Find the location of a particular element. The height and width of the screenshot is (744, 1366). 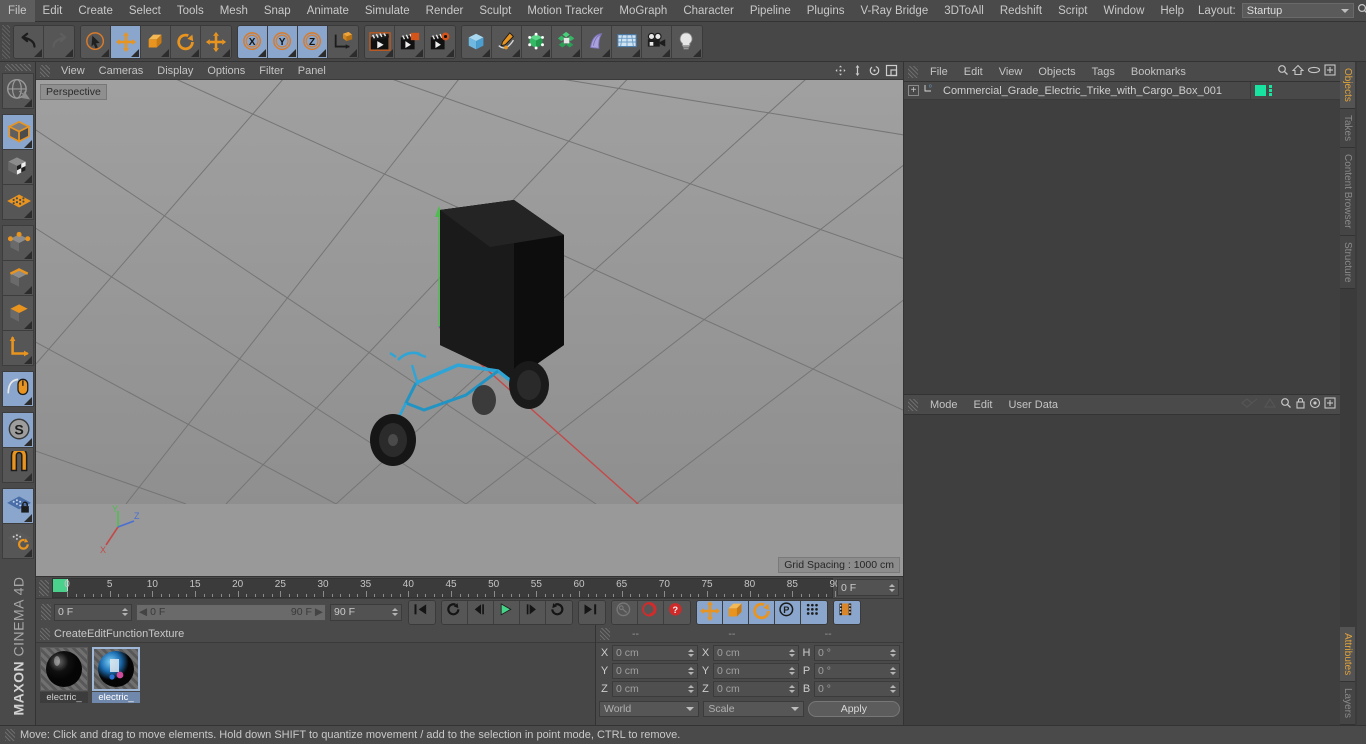

menu-pipeline: Pipeline is located at coordinates (770, 11).